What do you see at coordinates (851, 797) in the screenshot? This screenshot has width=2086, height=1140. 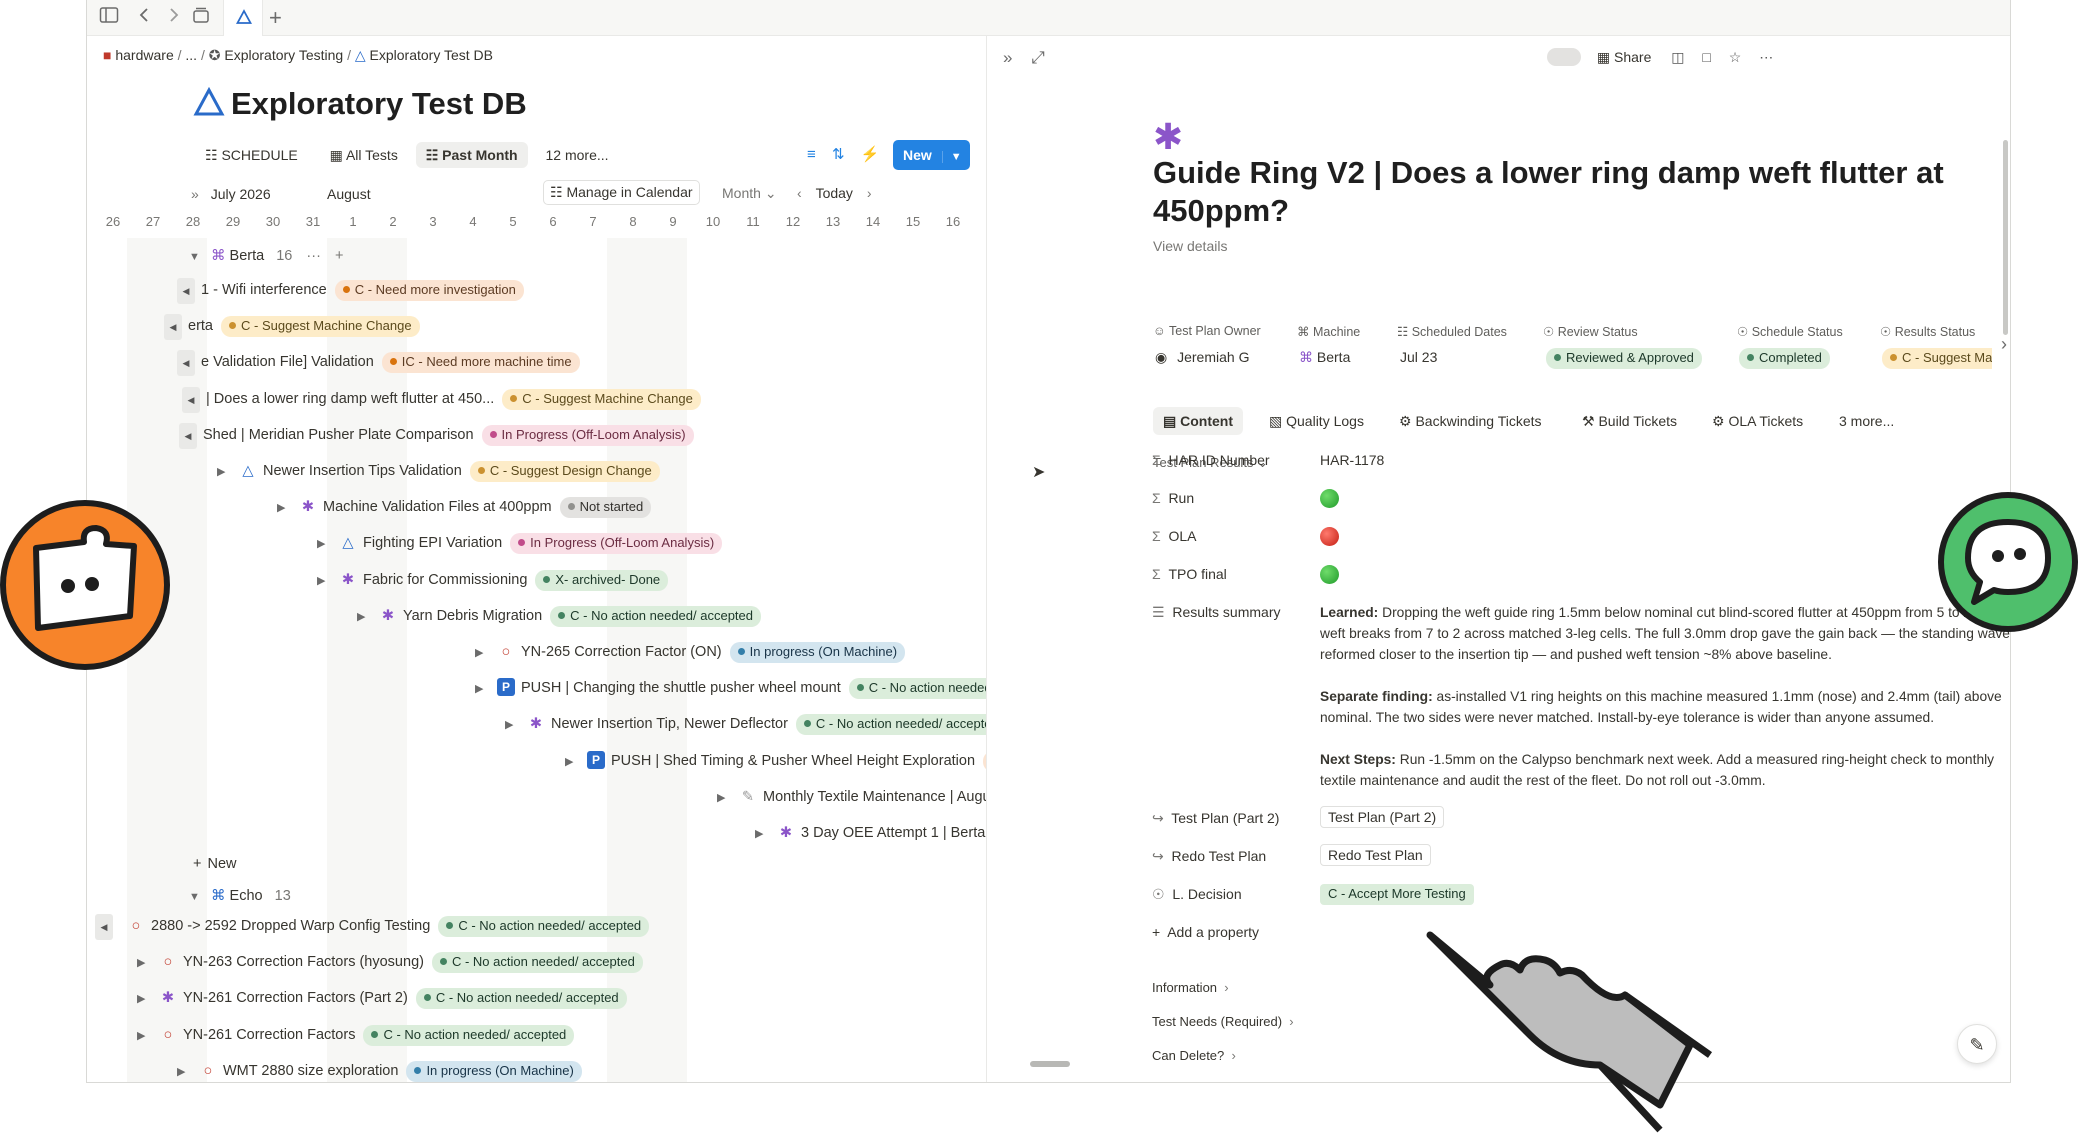 I see `timeline-item: ▶ ✎ Monthly Textile Maintenance | August` at bounding box center [851, 797].